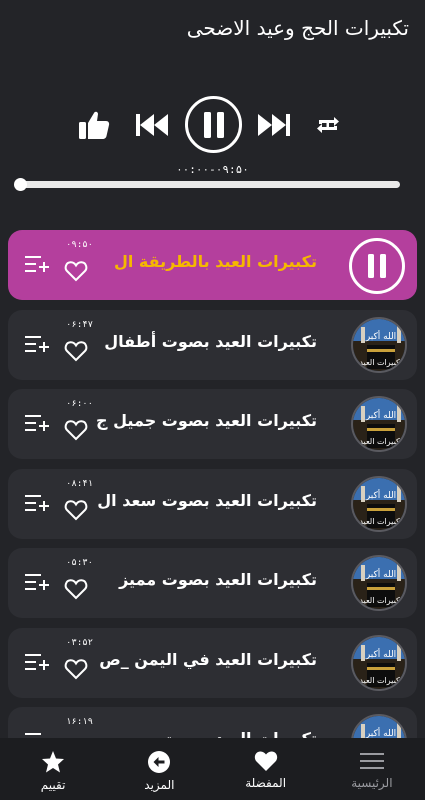 The image size is (425, 800). I want to click on star-icon, so click(53, 762).